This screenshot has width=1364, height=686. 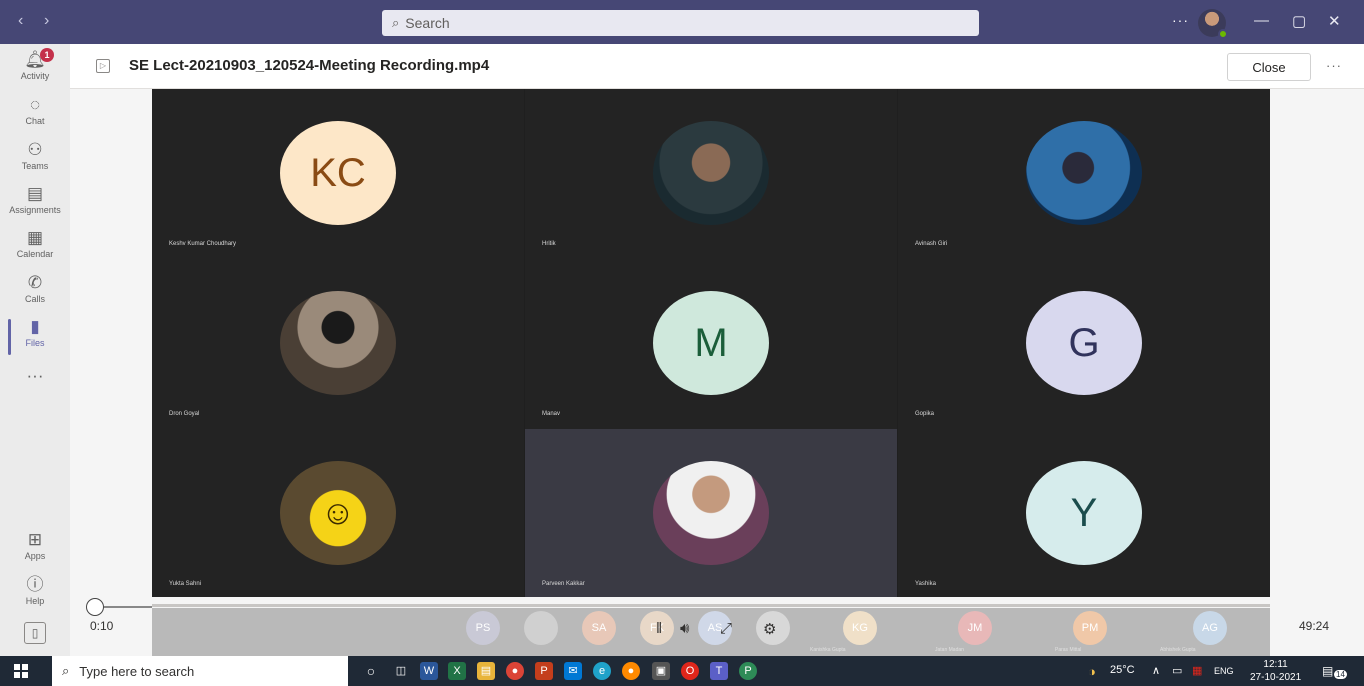 I want to click on participant-avatar: G, so click(x=1084, y=343).